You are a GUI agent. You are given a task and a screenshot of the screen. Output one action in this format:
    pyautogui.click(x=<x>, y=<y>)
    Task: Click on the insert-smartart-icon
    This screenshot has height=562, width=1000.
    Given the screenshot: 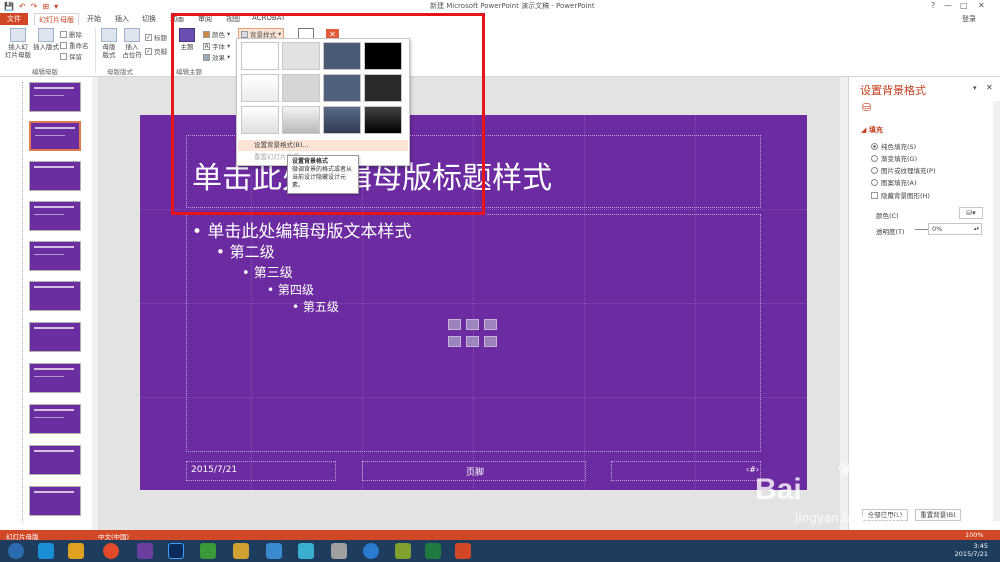 What is the action you would take?
    pyautogui.click(x=490, y=324)
    